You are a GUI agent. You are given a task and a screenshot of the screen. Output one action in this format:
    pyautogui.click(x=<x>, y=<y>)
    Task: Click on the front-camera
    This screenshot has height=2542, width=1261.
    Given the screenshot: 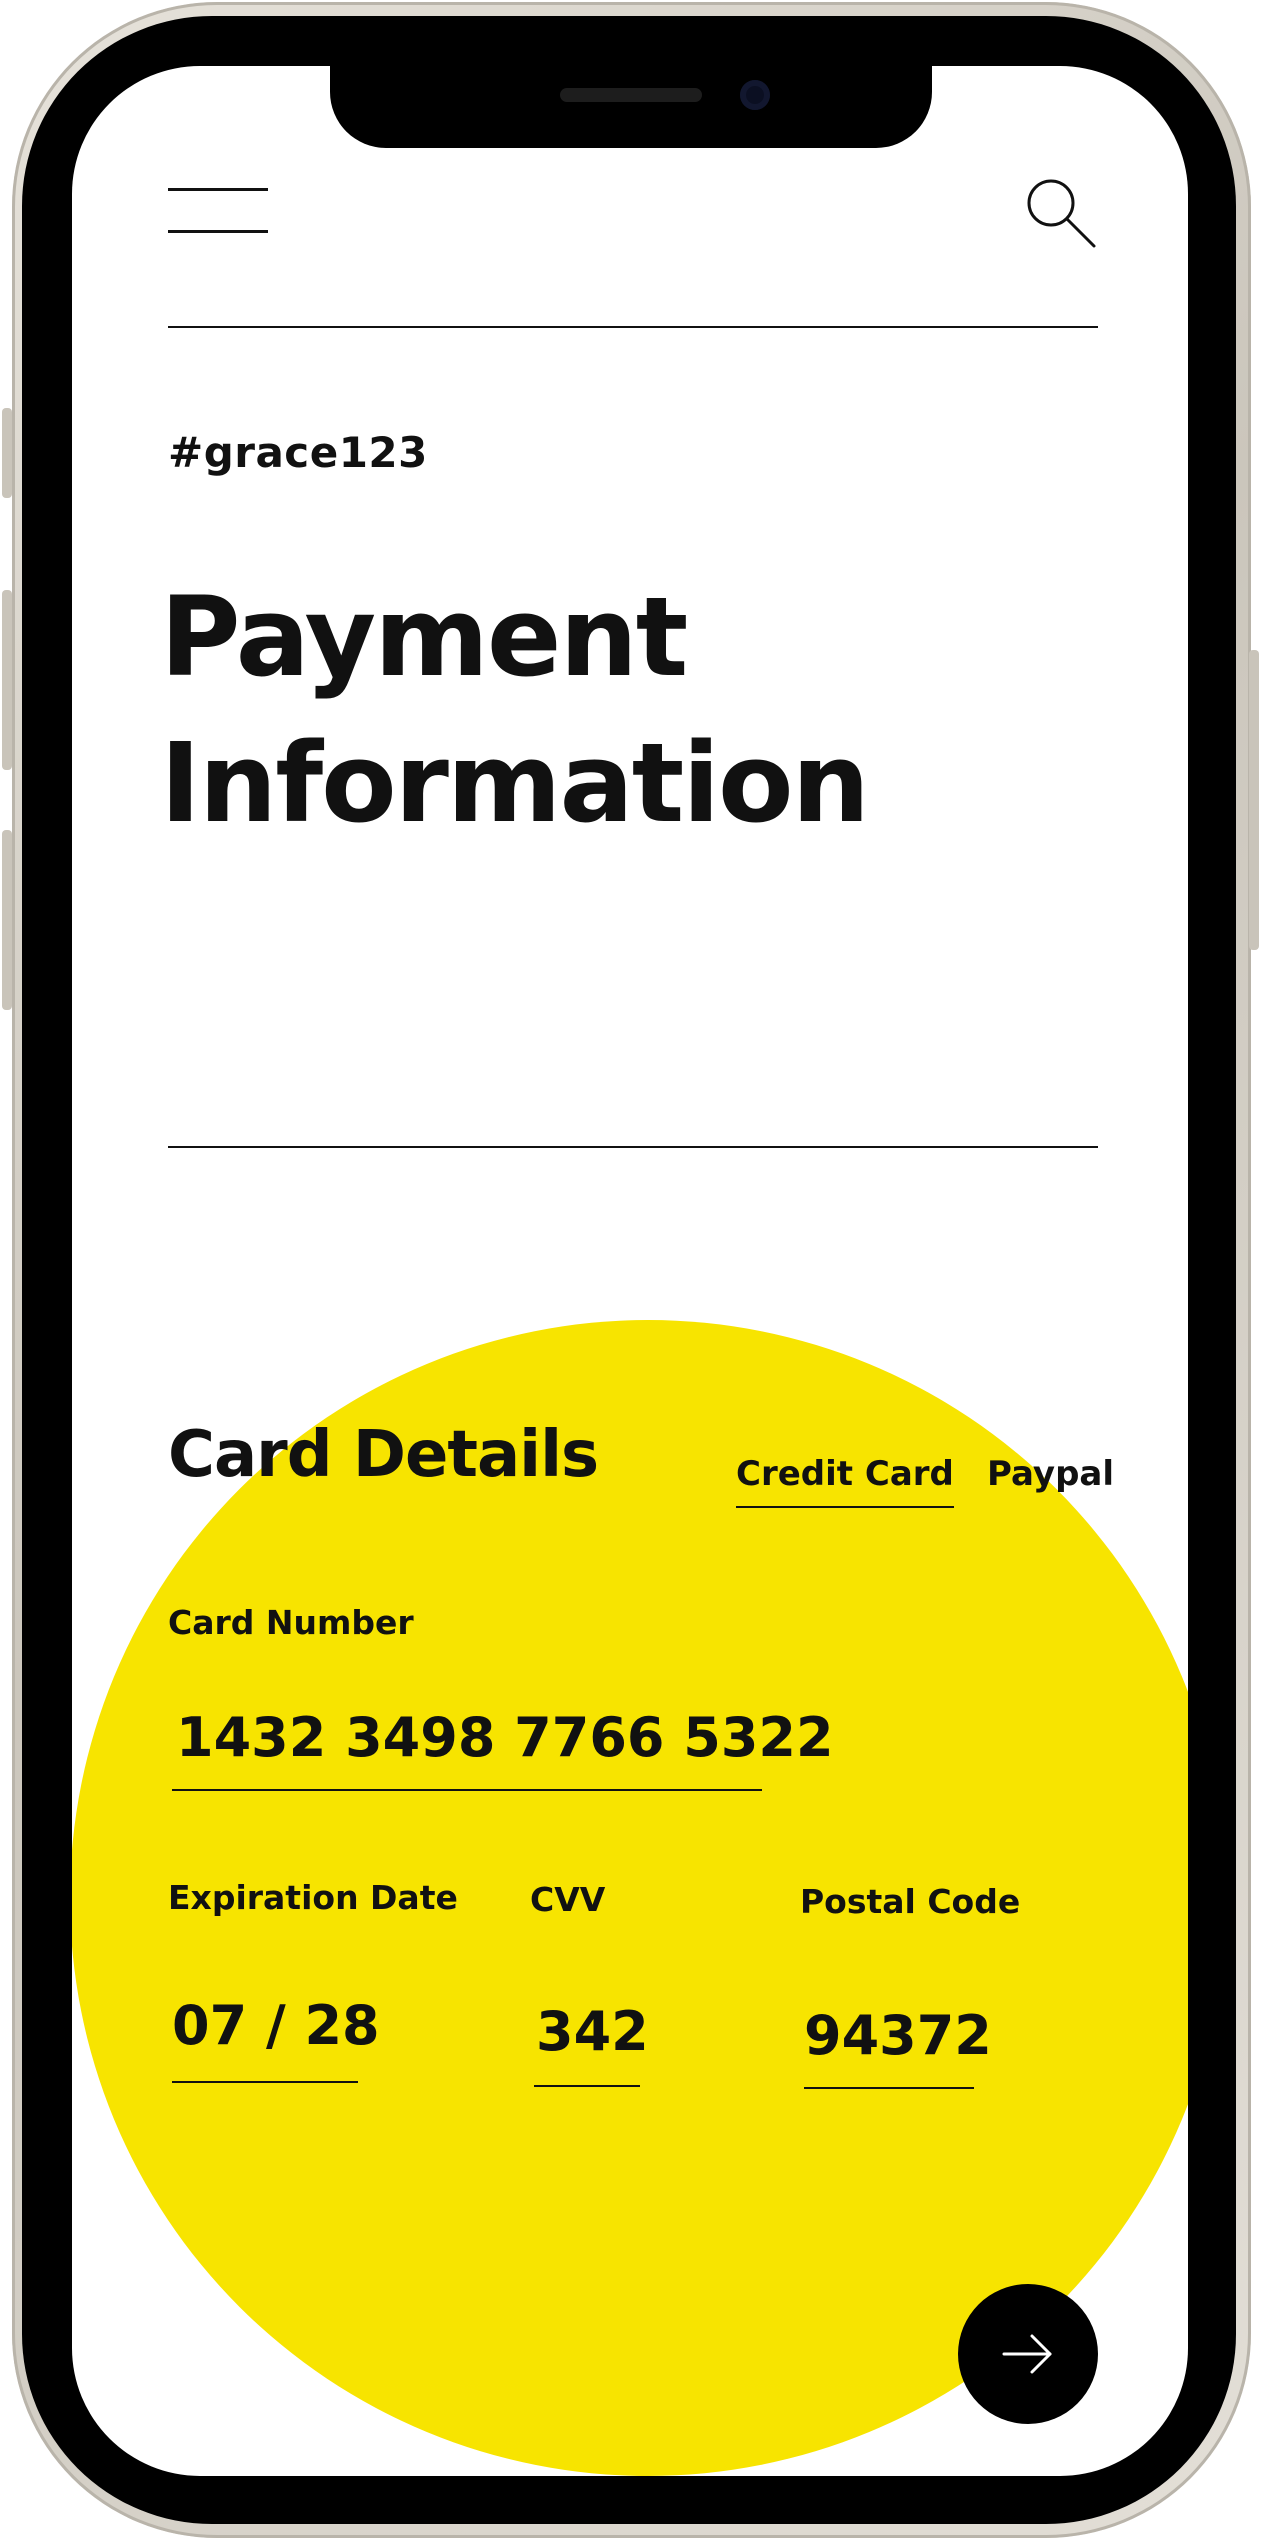 What is the action you would take?
    pyautogui.click(x=755, y=95)
    